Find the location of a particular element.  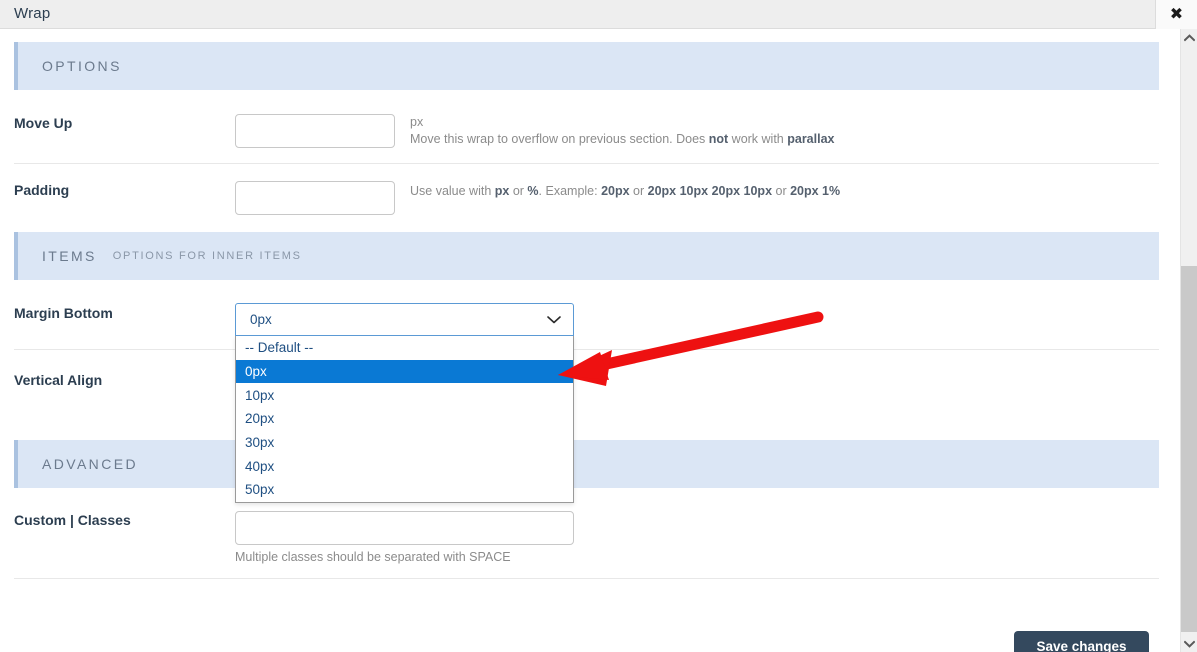

option-0px: 0px is located at coordinates (404, 371).